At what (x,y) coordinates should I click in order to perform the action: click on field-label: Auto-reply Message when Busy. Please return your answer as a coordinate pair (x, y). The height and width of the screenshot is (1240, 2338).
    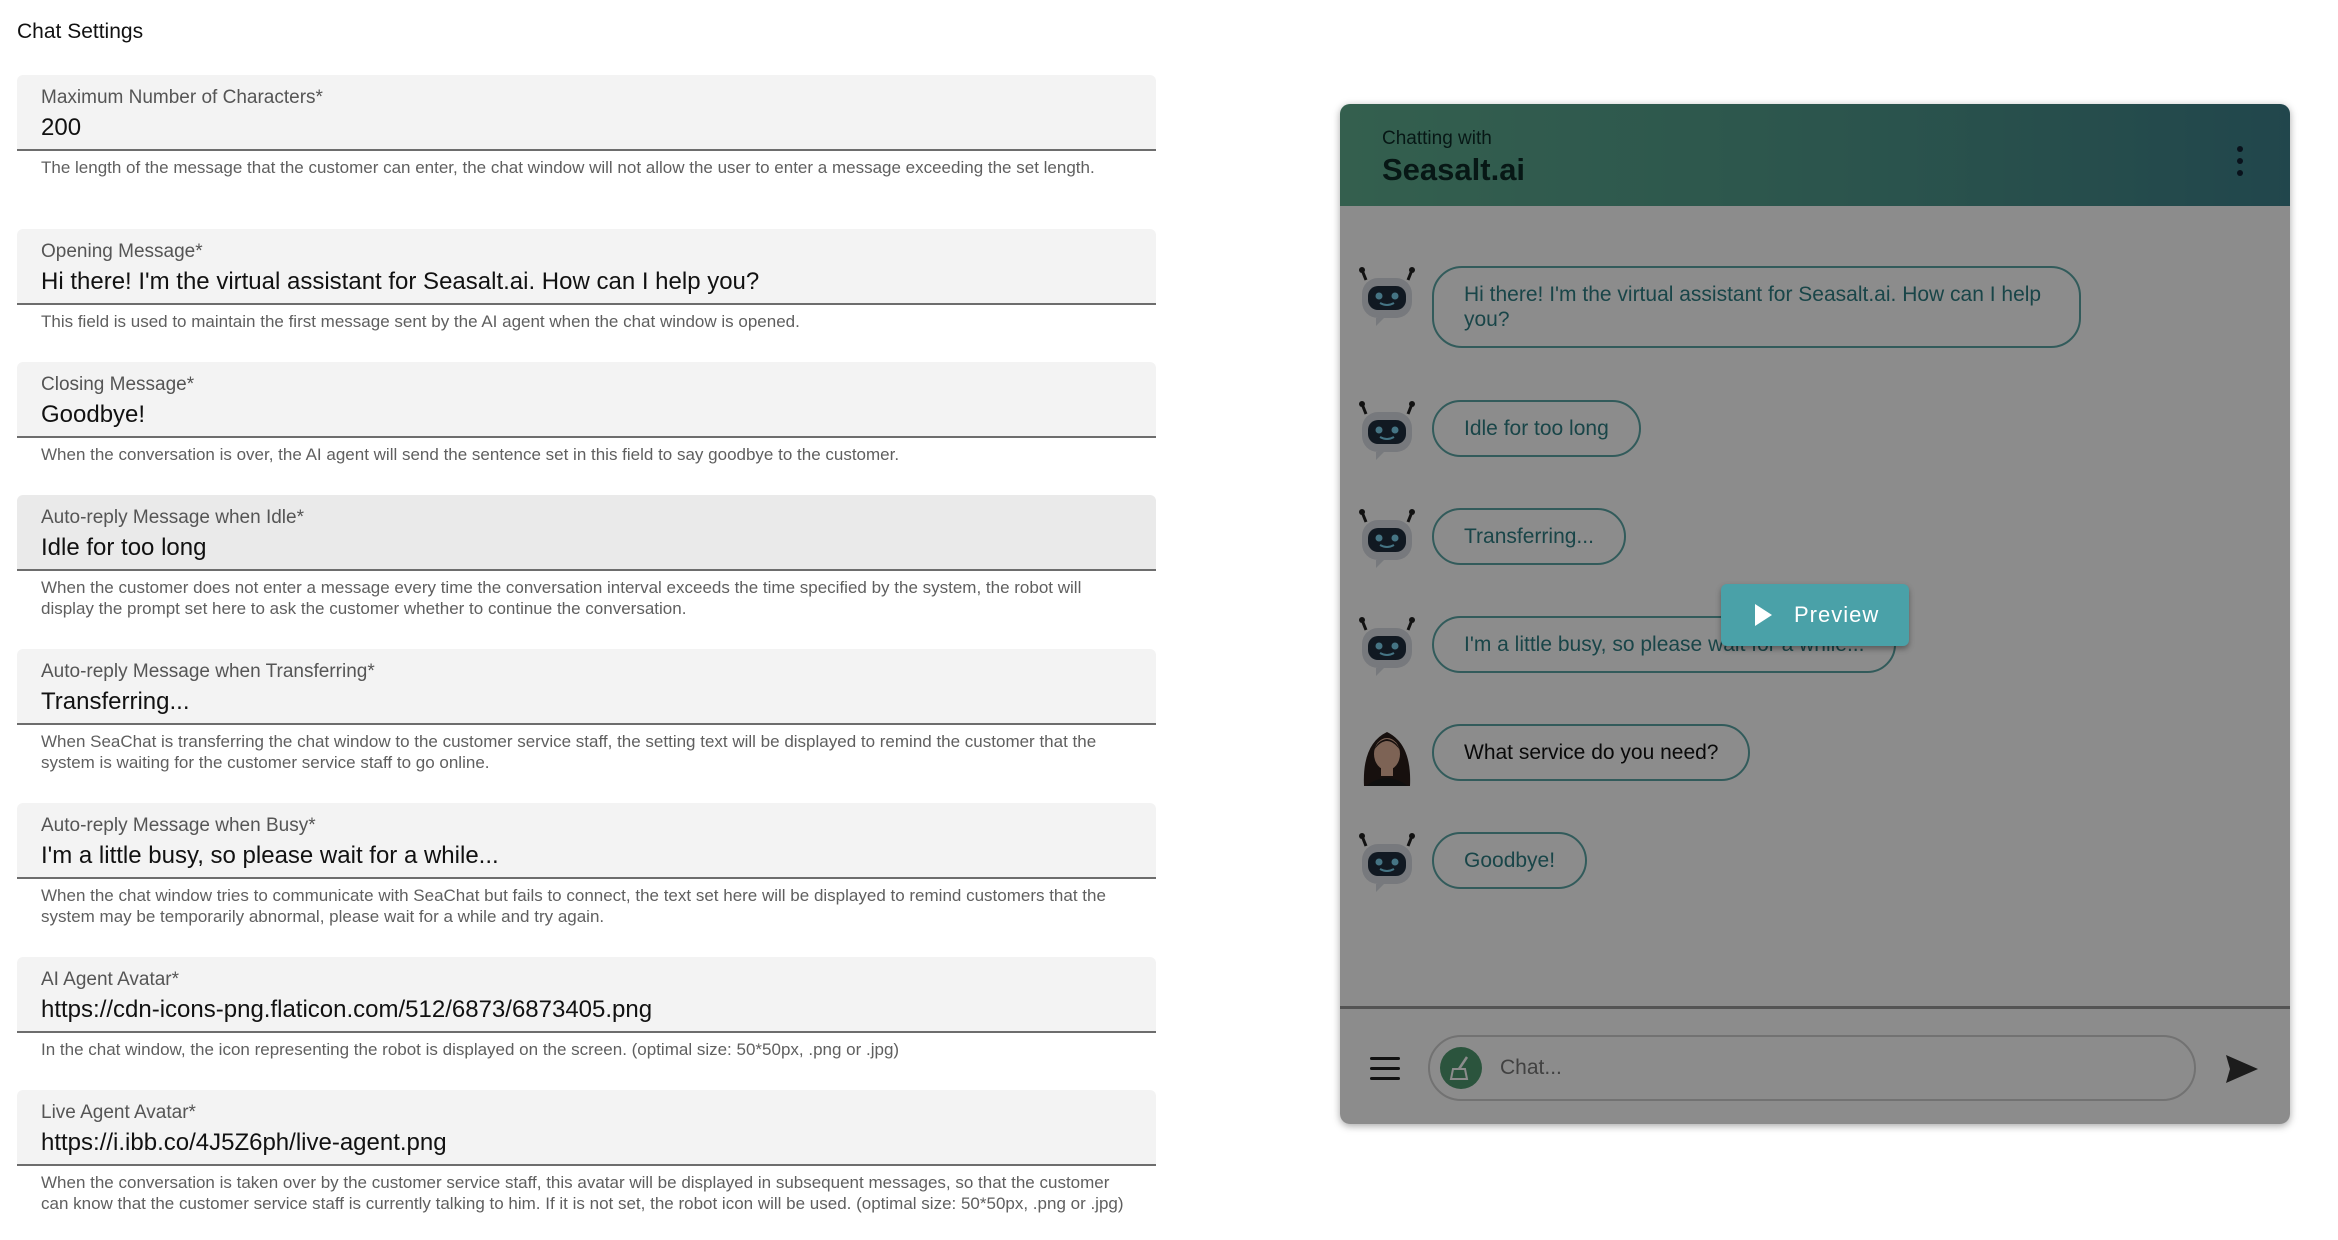
    Looking at the image, I should click on (175, 825).